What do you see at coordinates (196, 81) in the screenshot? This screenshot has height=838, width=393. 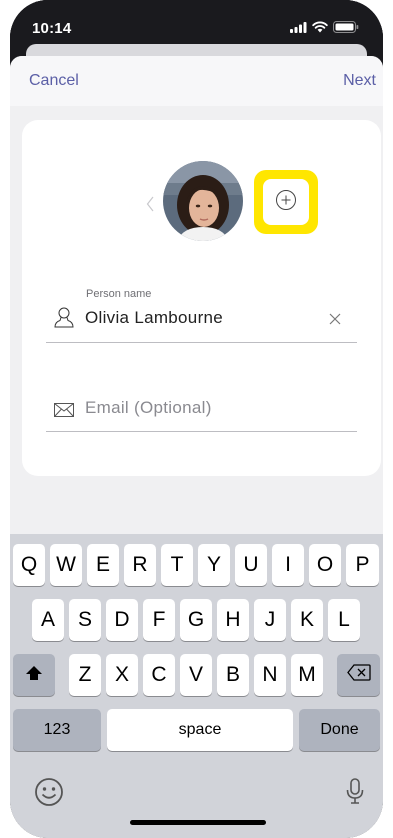 I see `nav-bar: Cancel Next` at bounding box center [196, 81].